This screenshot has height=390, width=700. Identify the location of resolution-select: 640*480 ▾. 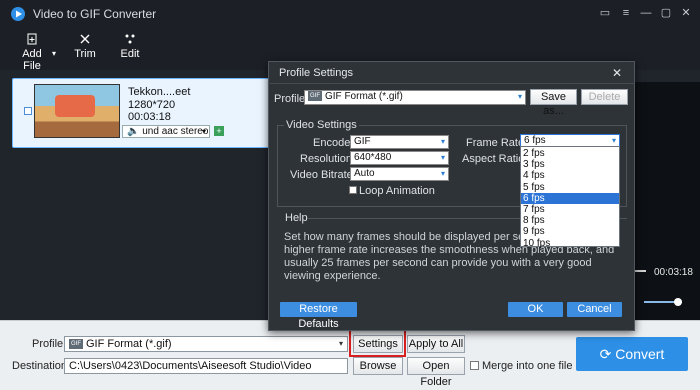
(399, 158).